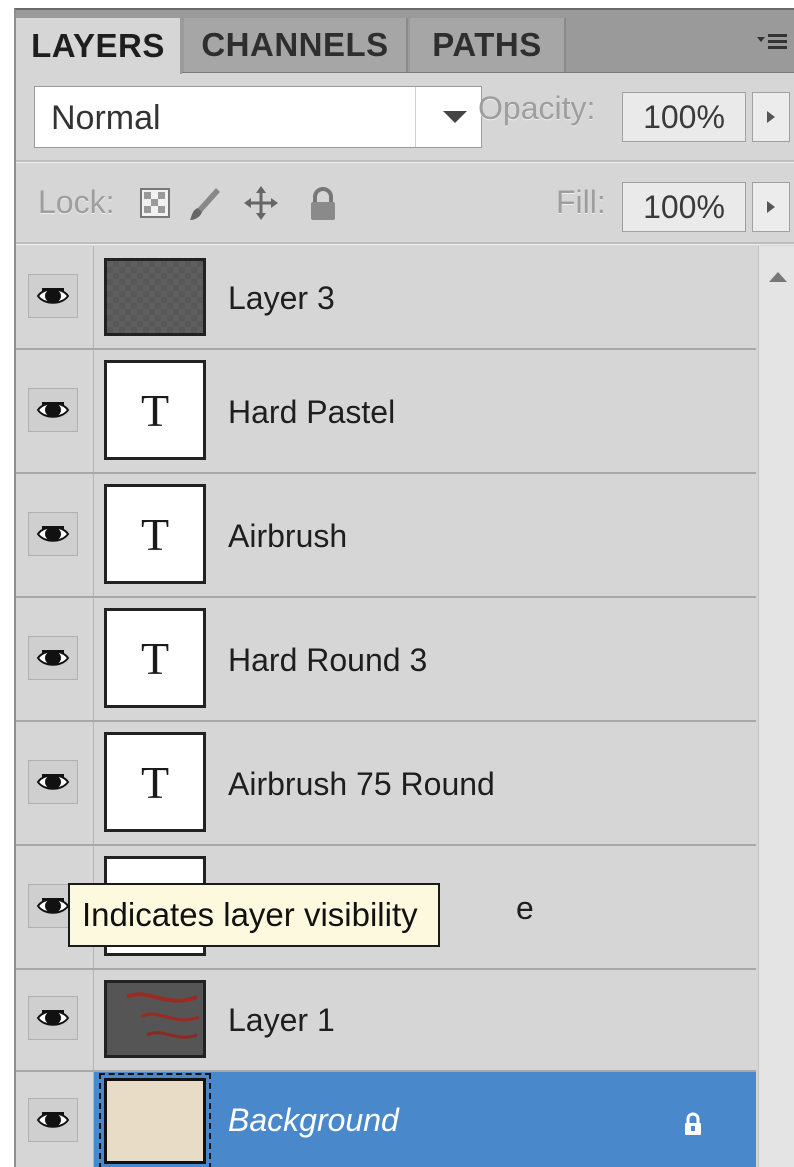 This screenshot has height=1167, width=794. What do you see at coordinates (684, 207) in the screenshot?
I see `fill-field: 100%` at bounding box center [684, 207].